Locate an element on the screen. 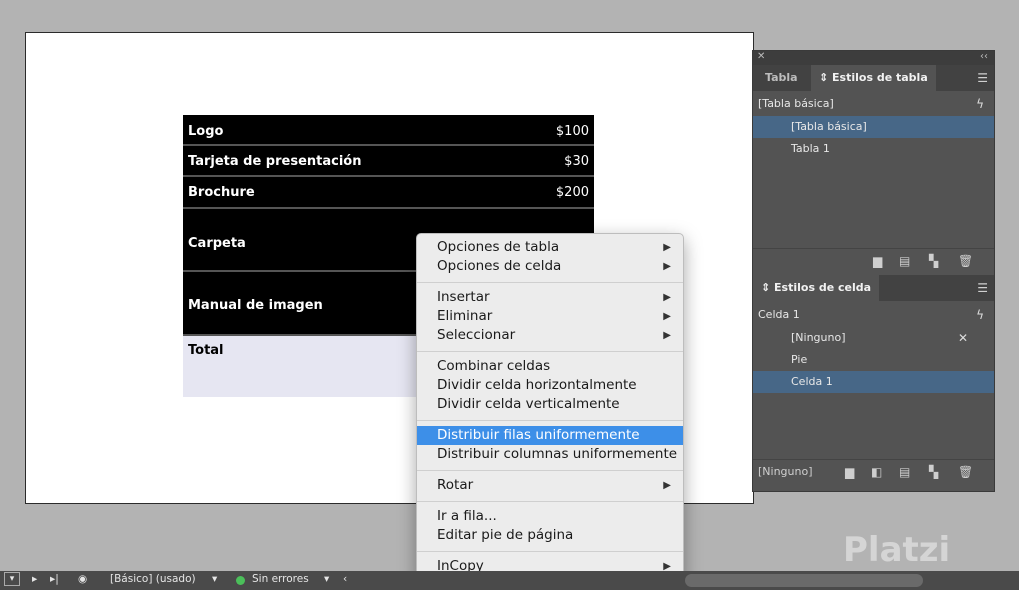  style-dropdown-icon: ▾ is located at coordinates (214, 579).